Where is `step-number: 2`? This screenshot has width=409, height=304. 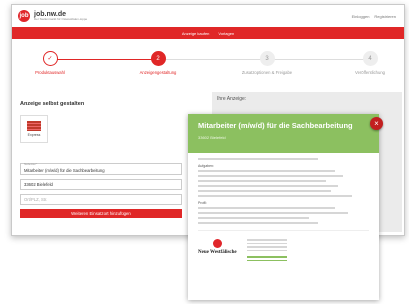 step-number: 2 is located at coordinates (158, 58).